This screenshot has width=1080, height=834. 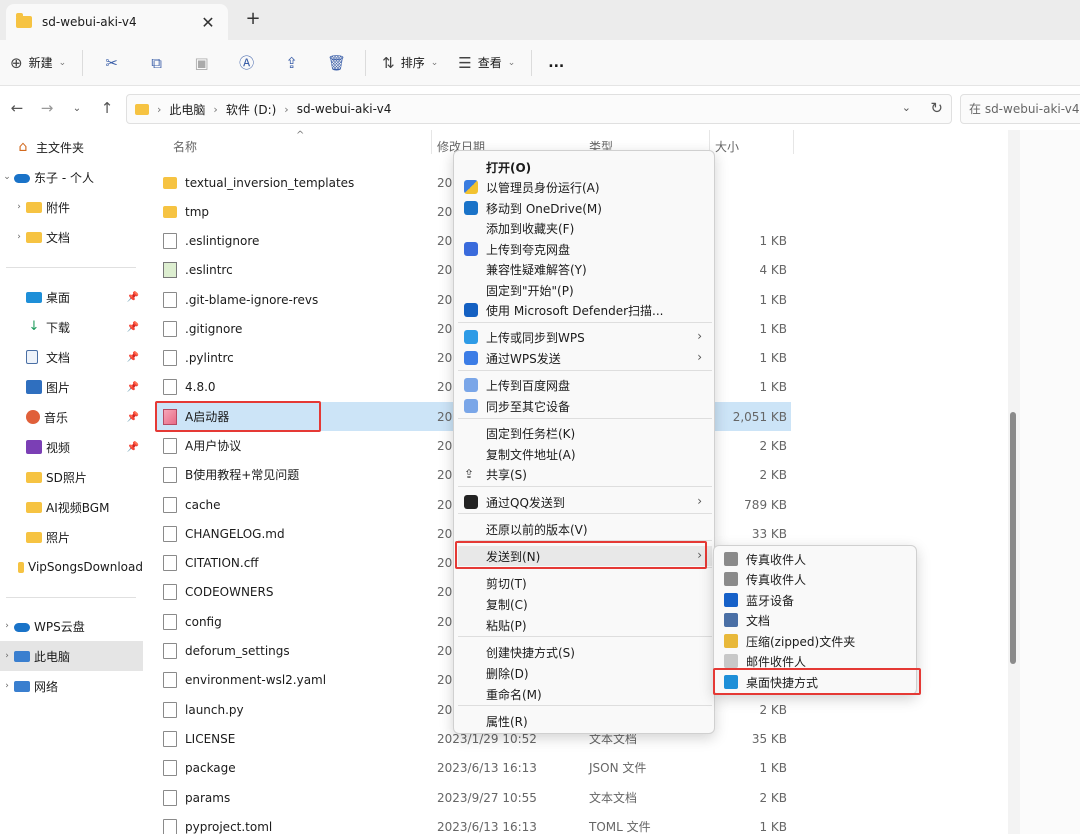 I want to click on menu-item-label: 粘贴(P), so click(x=506, y=625).